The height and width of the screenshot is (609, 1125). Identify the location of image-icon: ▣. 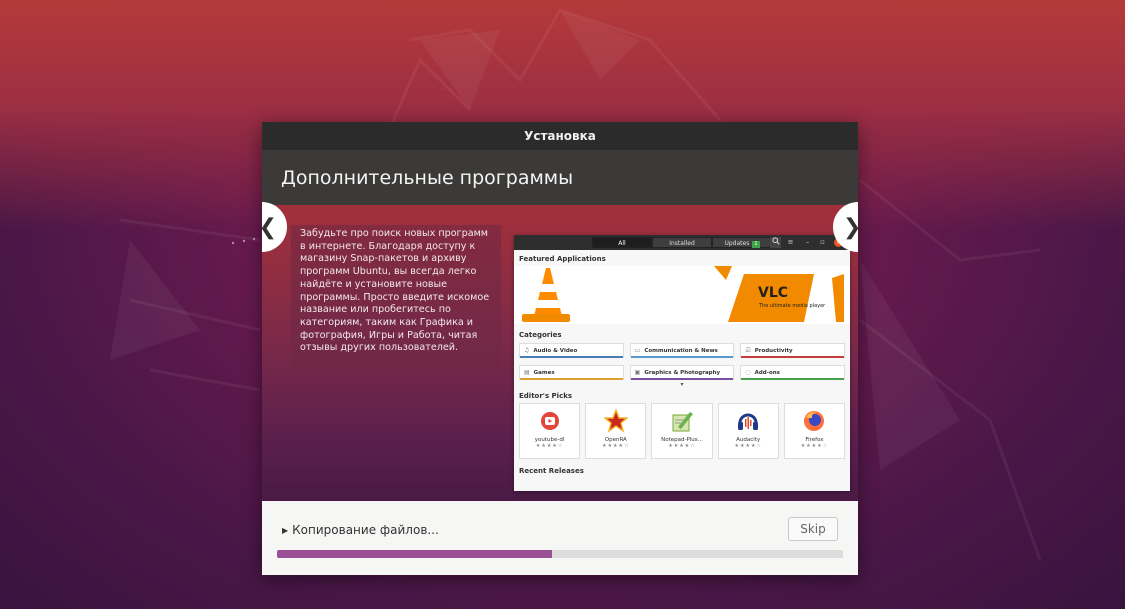
(637, 372).